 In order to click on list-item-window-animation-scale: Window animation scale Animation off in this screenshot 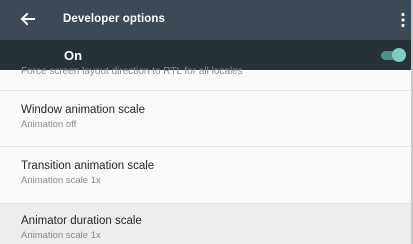, I will do `click(83, 117)`.